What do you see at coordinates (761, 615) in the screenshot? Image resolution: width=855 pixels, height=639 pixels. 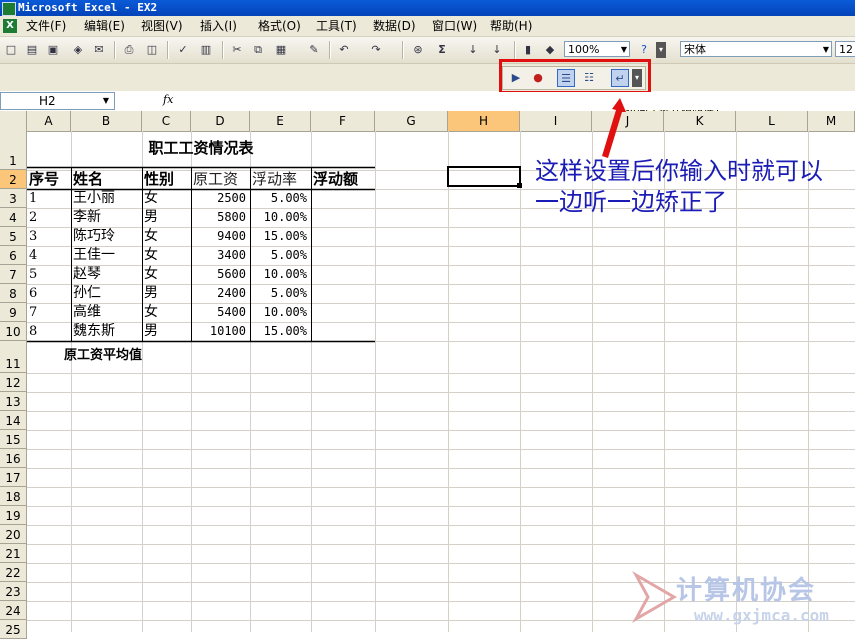 I see `watermark-url: www.gxjmca.com` at bounding box center [761, 615].